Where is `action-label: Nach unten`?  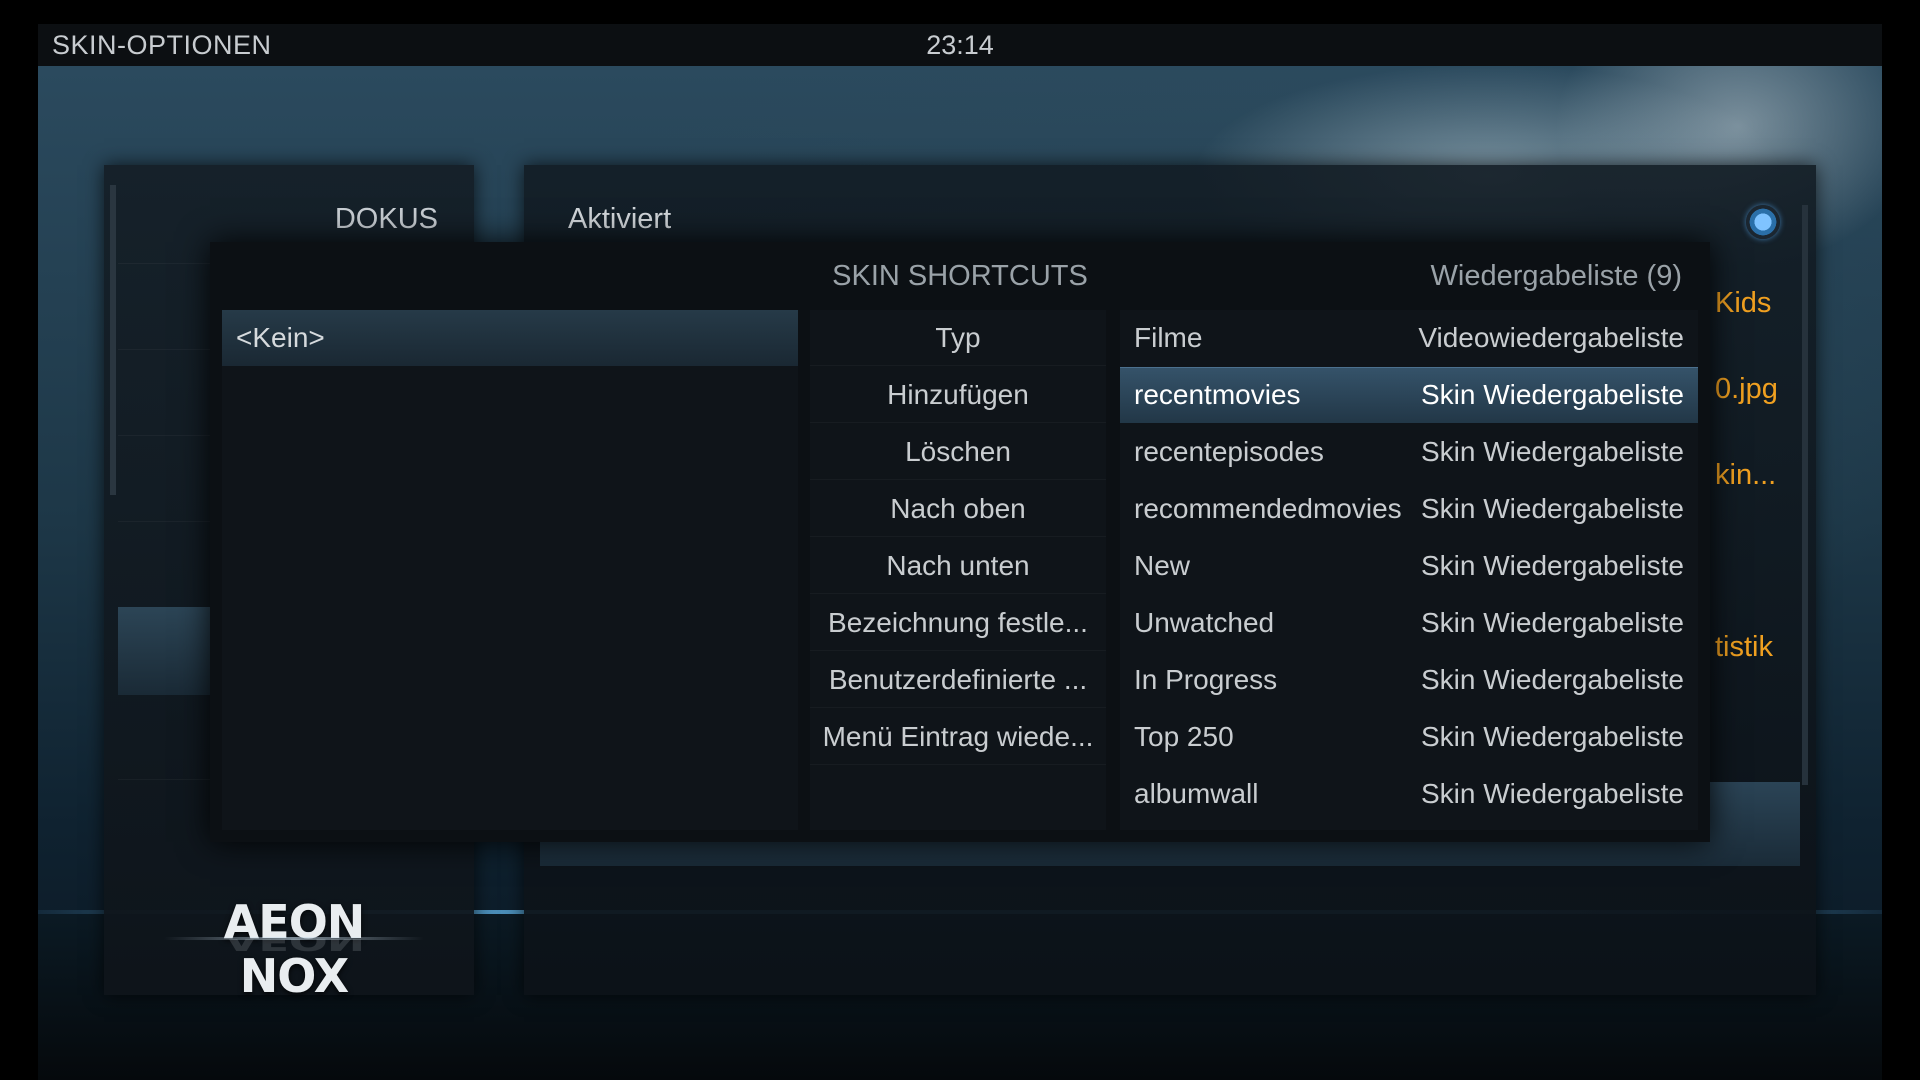 action-label: Nach unten is located at coordinates (958, 565).